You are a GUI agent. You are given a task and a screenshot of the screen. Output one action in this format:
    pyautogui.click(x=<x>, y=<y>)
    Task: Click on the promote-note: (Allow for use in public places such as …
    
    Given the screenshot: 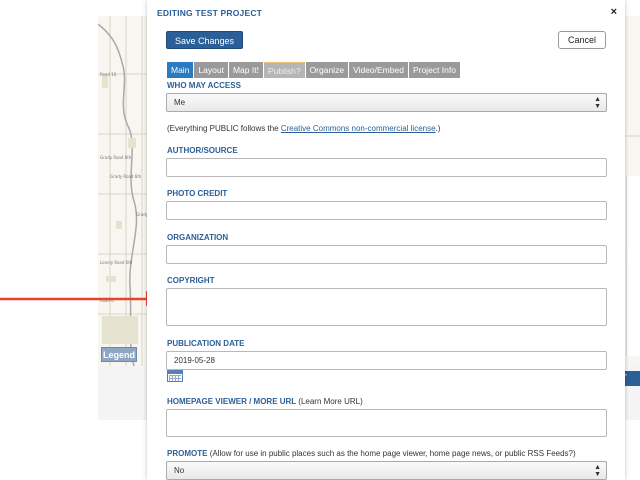 What is the action you would take?
    pyautogui.click(x=392, y=453)
    